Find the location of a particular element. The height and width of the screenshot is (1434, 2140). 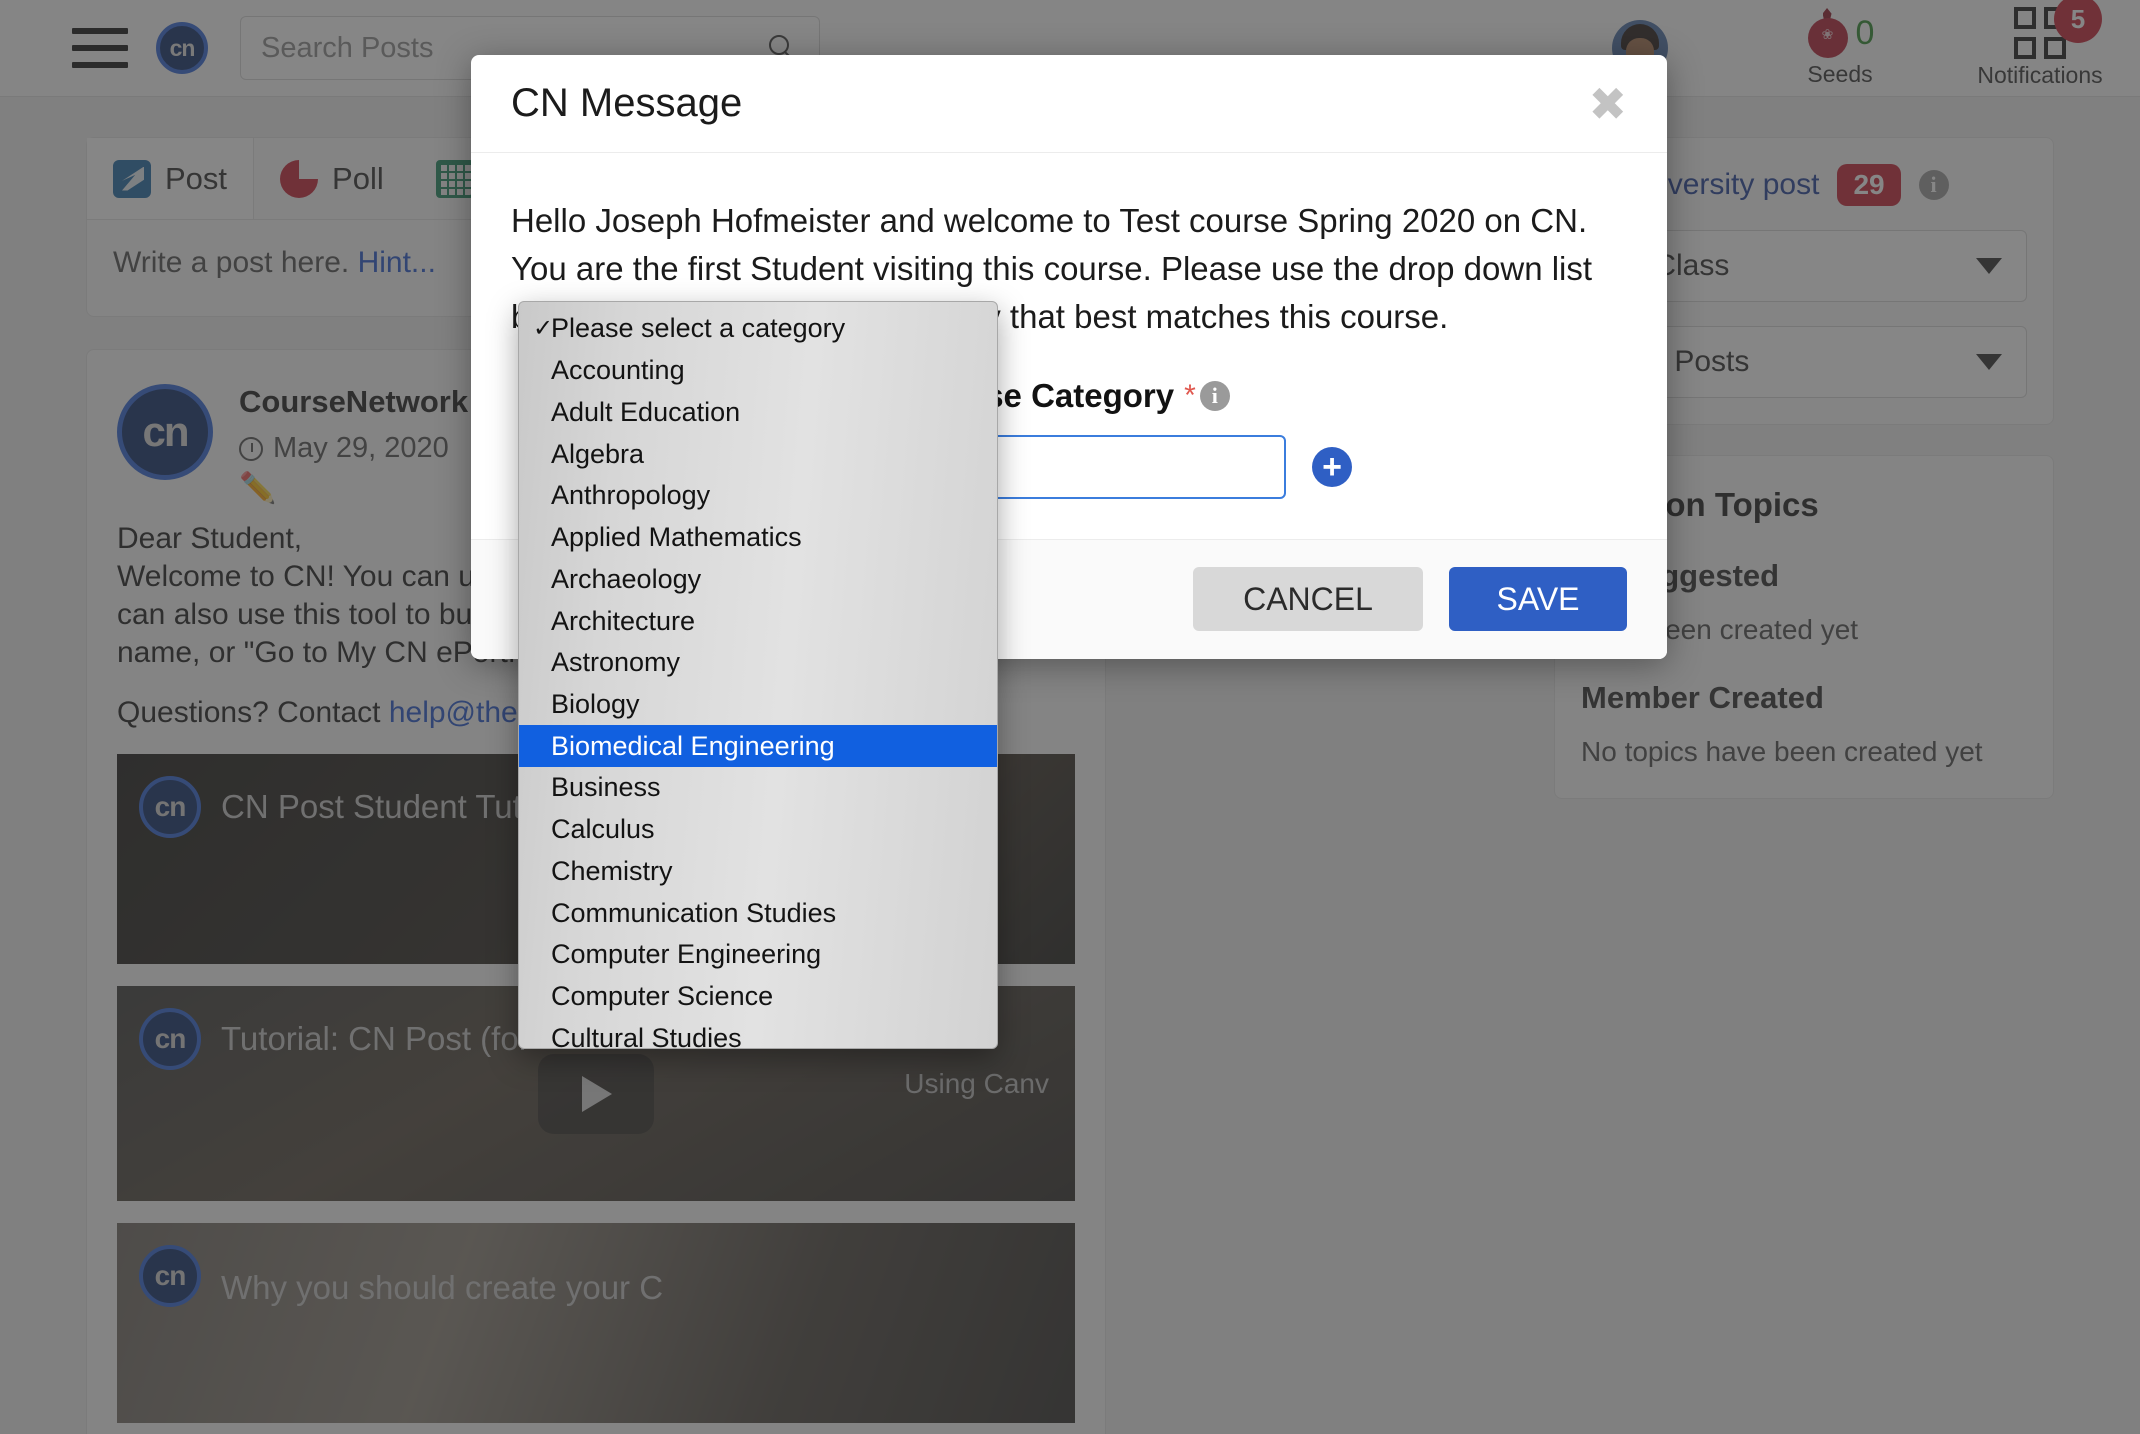

dropdown-option-label: Business is located at coordinates (606, 787).